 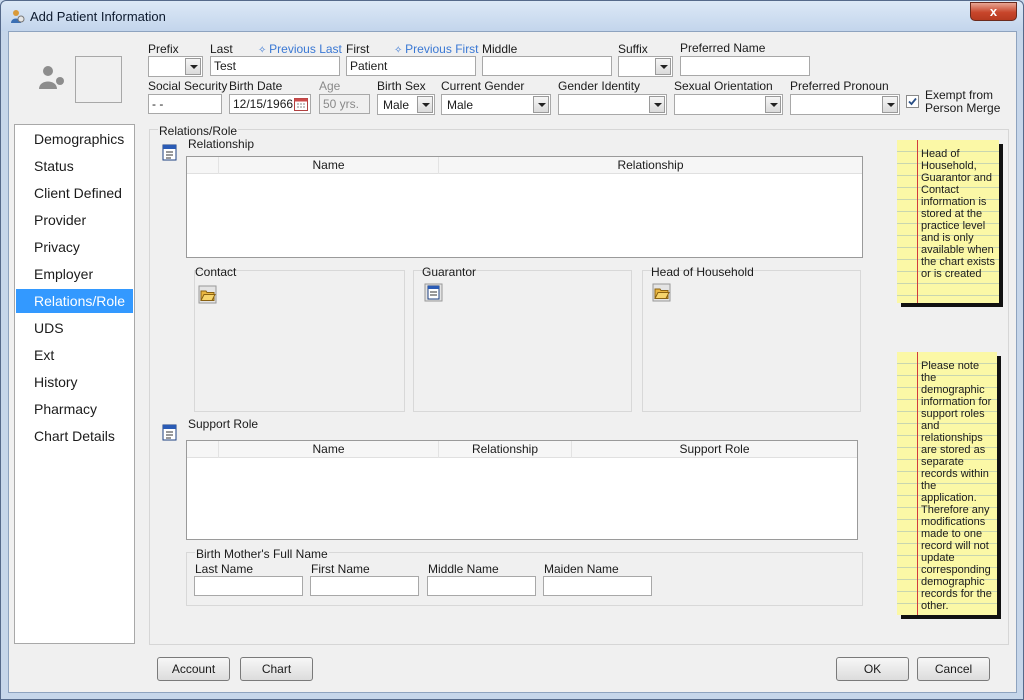 I want to click on account-button: Account, so click(x=193, y=669).